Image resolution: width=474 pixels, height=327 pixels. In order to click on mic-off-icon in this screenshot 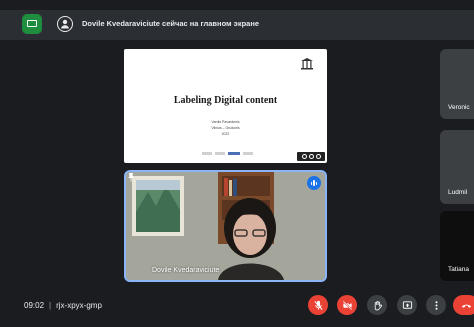, I will do `click(318, 305)`.